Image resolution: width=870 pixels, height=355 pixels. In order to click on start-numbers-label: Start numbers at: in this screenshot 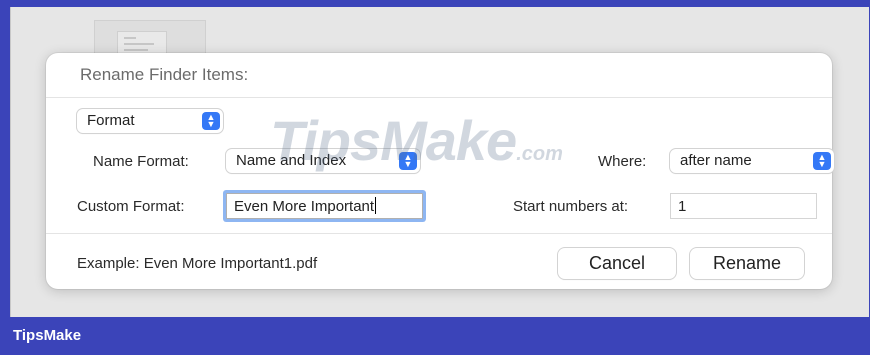, I will do `click(571, 206)`.